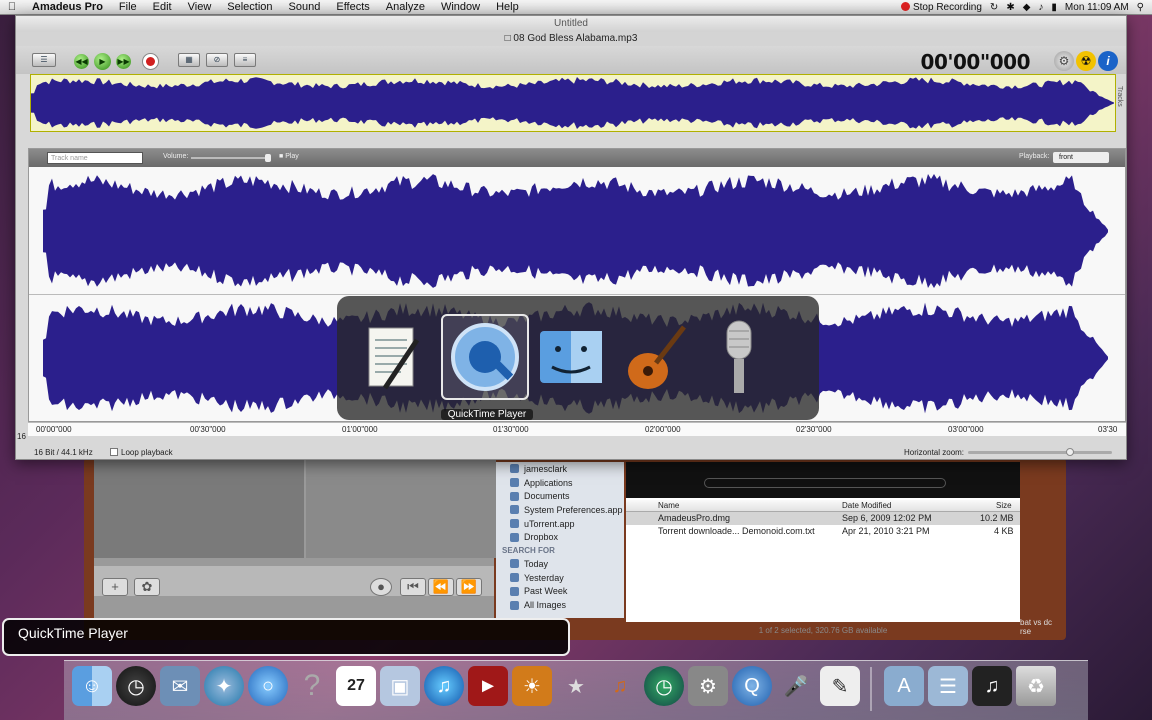 Image resolution: width=1152 pixels, height=720 pixels. I want to click on menu-window: Window, so click(460, 7).